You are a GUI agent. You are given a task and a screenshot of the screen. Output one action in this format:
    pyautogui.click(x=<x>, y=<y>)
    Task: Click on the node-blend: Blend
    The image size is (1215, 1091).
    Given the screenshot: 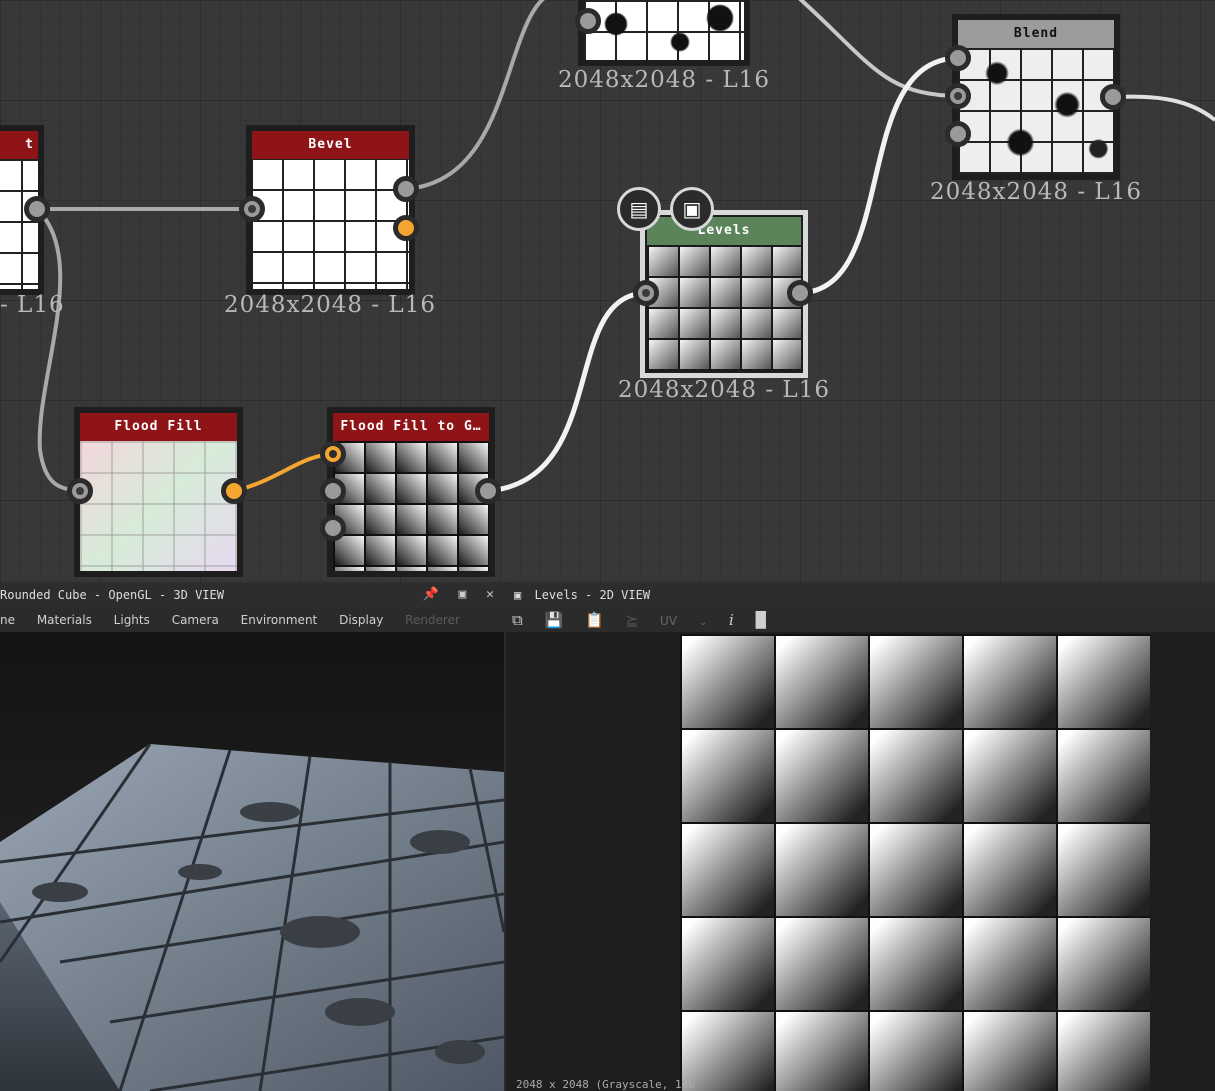 What is the action you would take?
    pyautogui.click(x=1036, y=97)
    